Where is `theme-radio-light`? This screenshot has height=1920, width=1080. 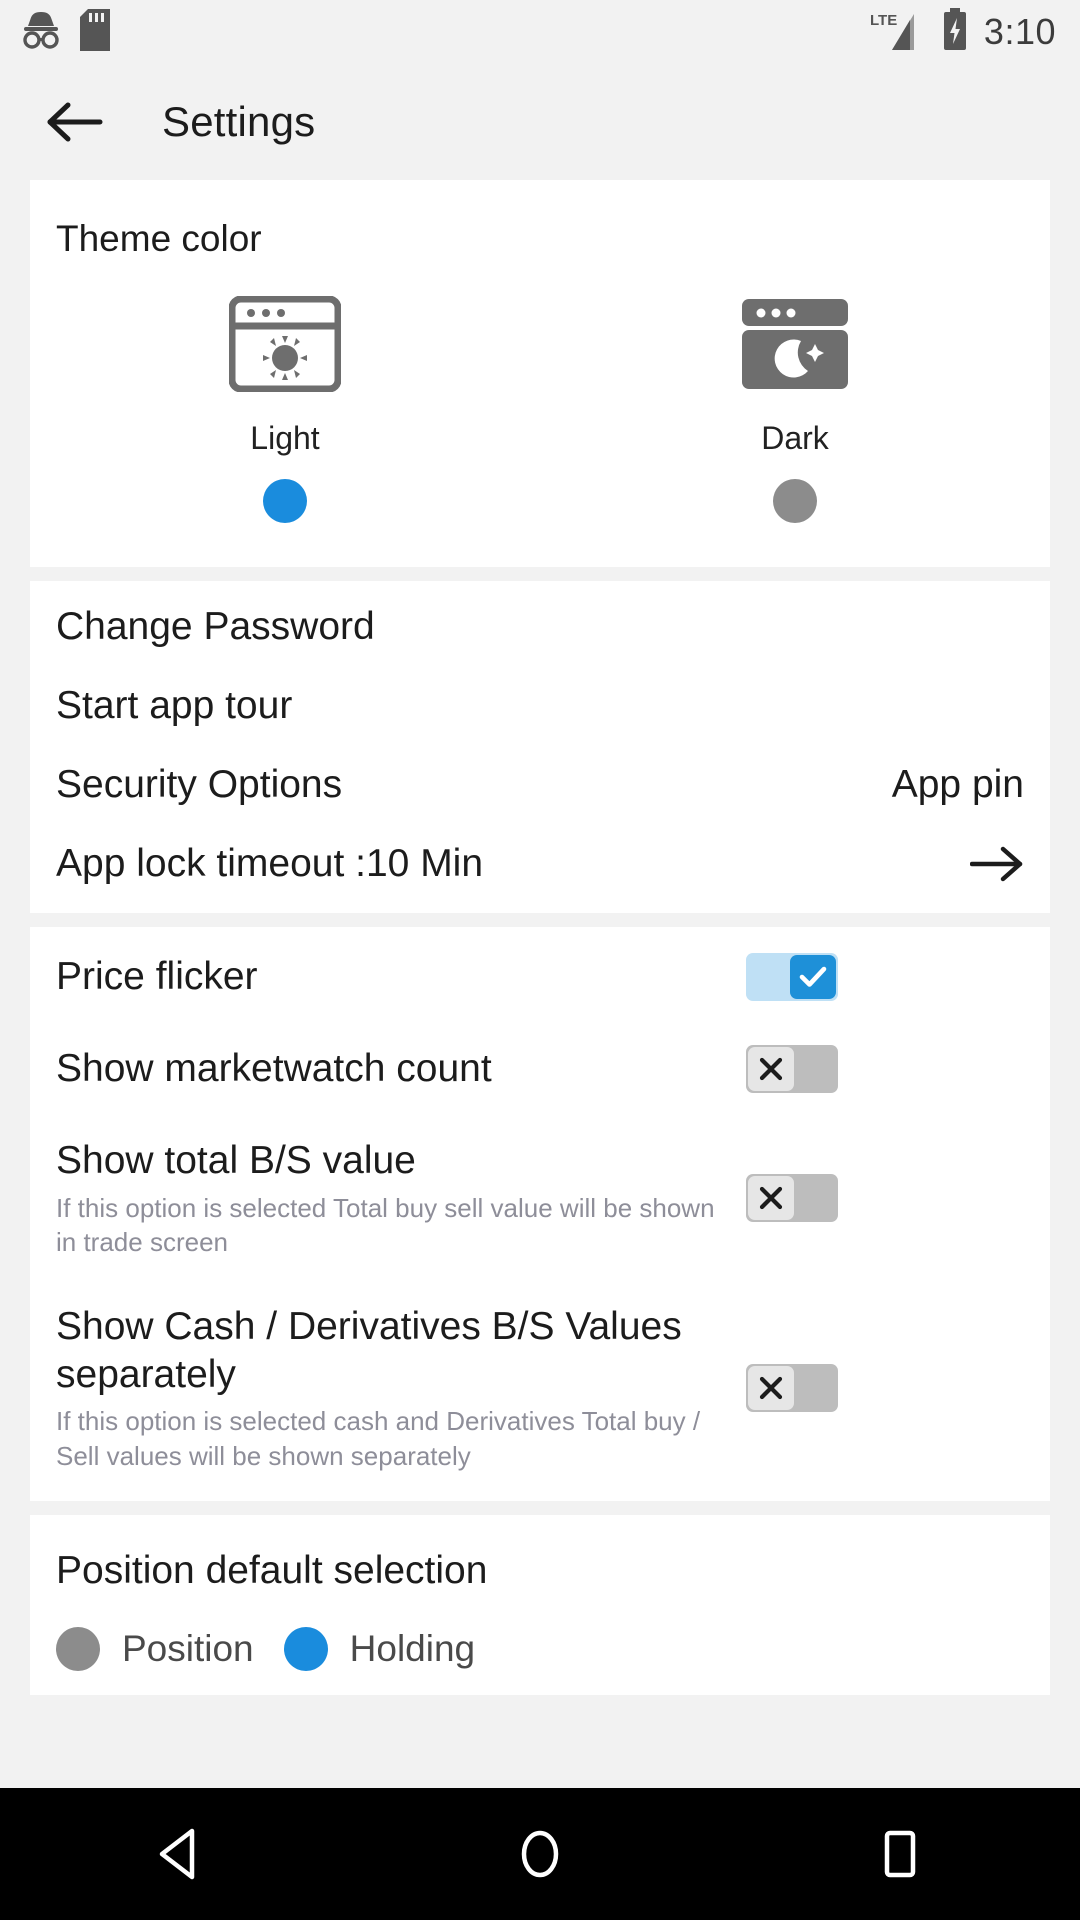
theme-radio-light is located at coordinates (285, 501).